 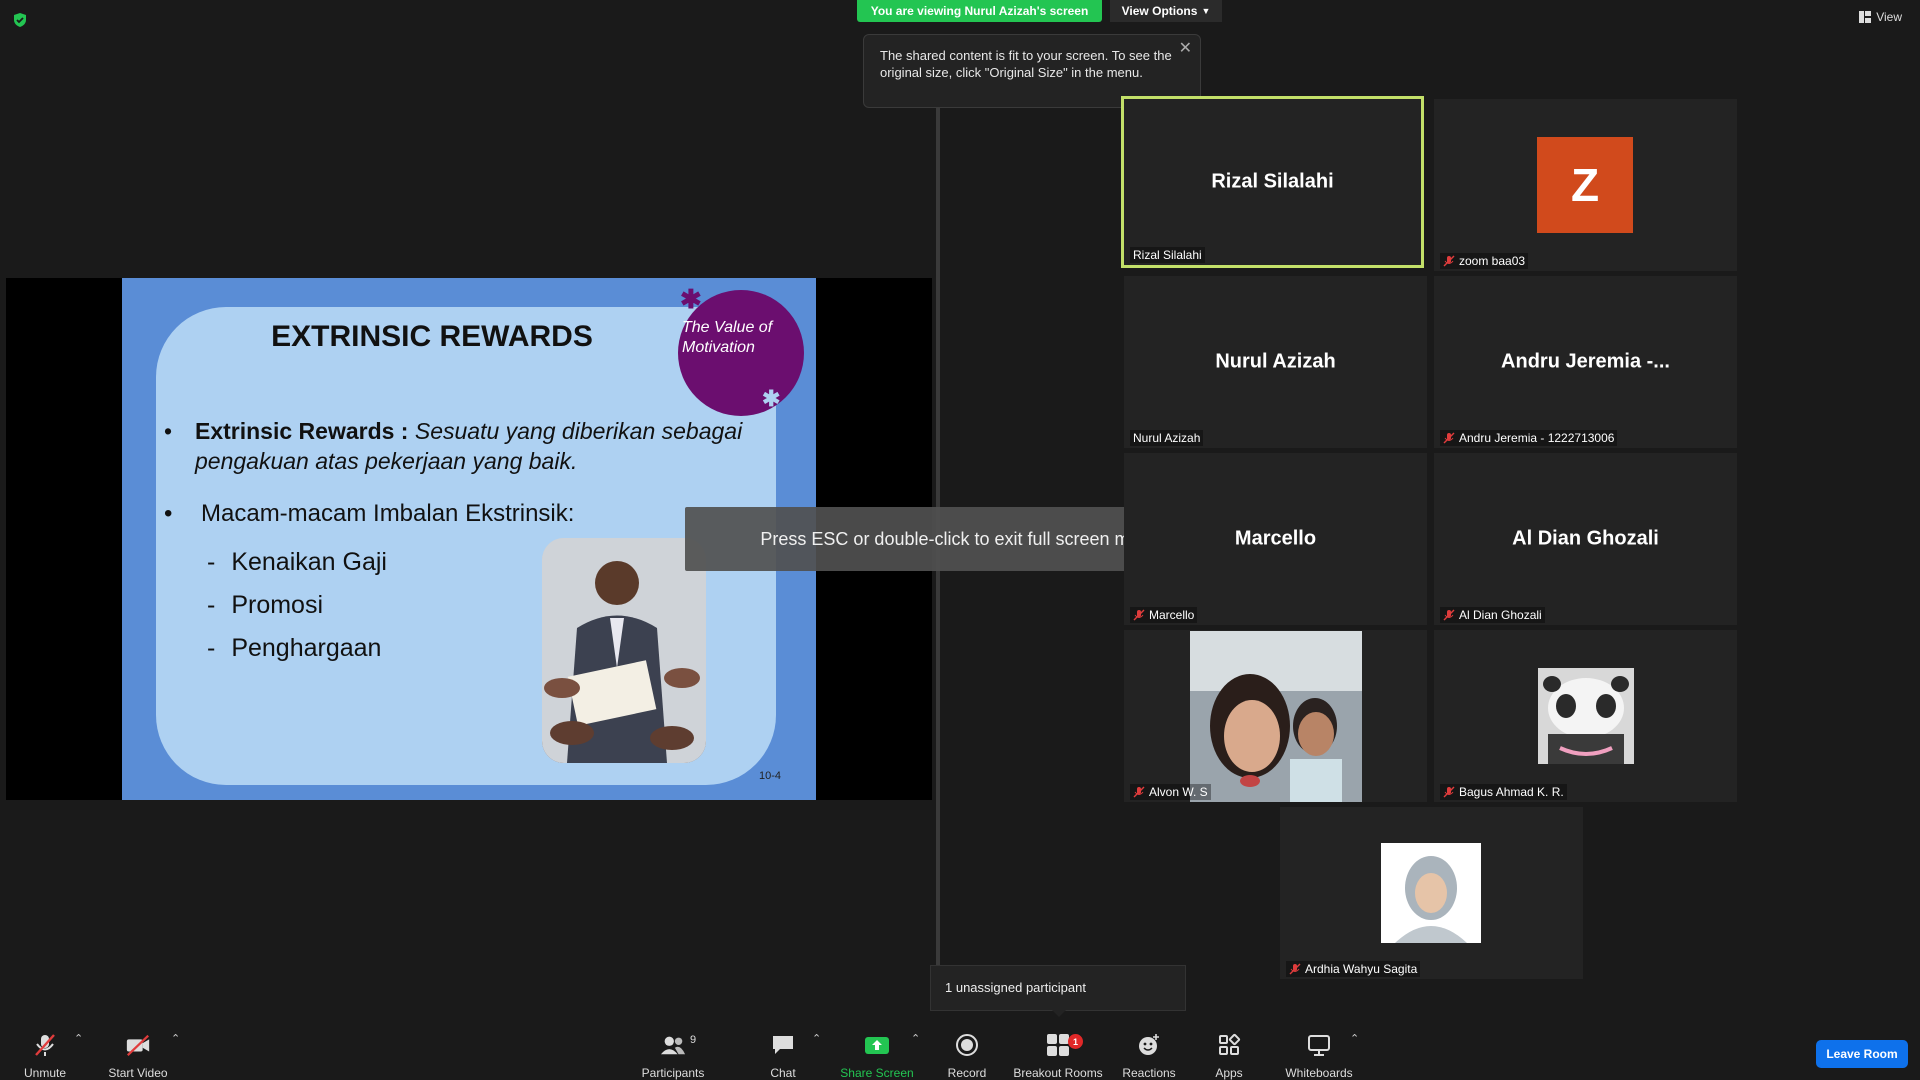 What do you see at coordinates (877, 1045) in the screenshot?
I see `share-screen-icon` at bounding box center [877, 1045].